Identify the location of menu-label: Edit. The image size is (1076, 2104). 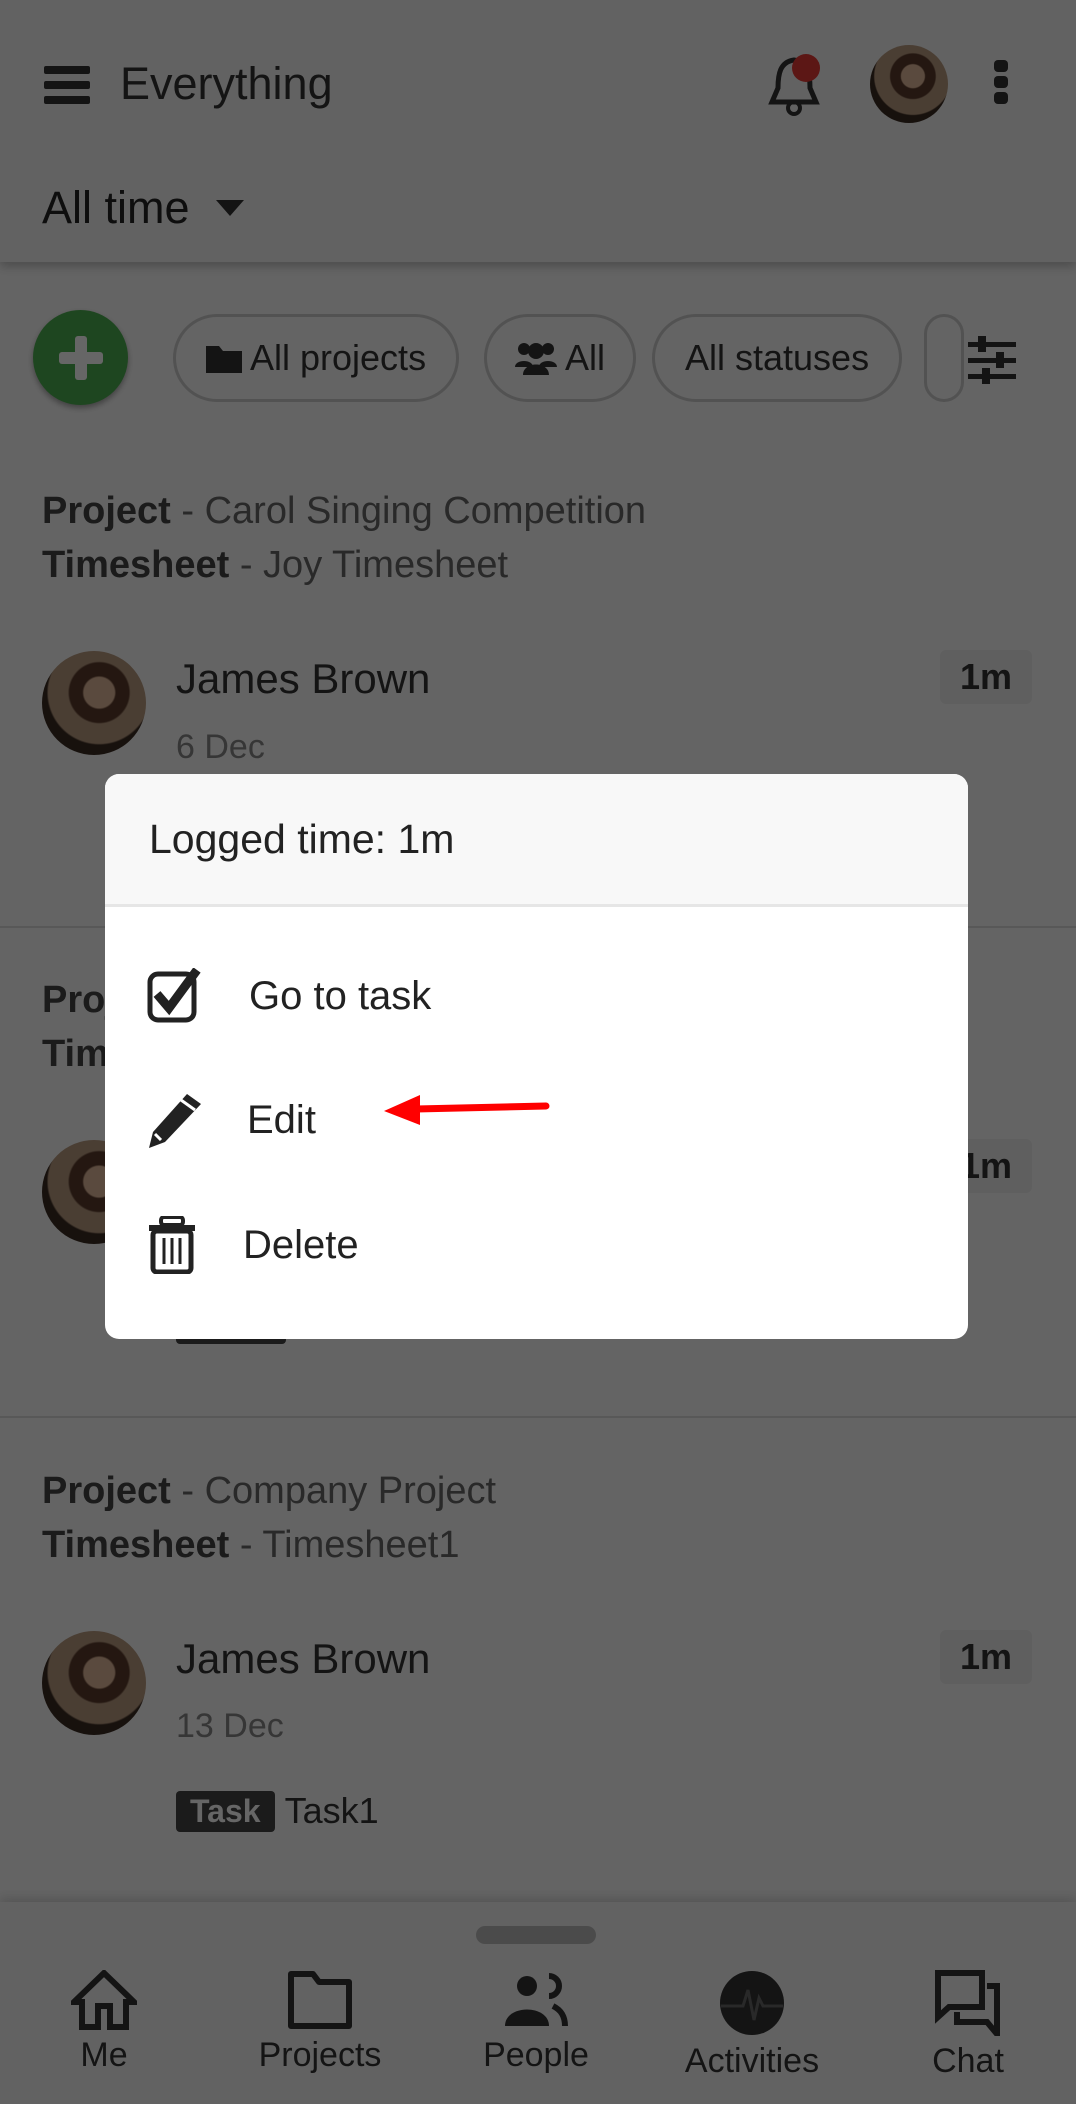
(281, 1119).